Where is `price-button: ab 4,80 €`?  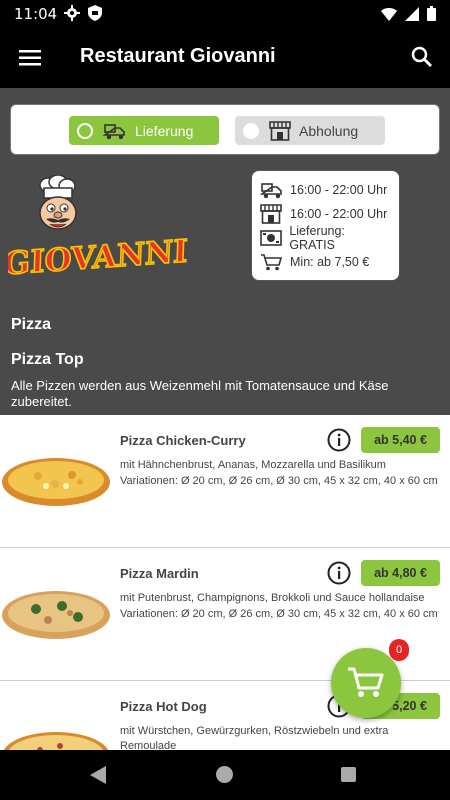 price-button: ab 4,80 € is located at coordinates (400, 573).